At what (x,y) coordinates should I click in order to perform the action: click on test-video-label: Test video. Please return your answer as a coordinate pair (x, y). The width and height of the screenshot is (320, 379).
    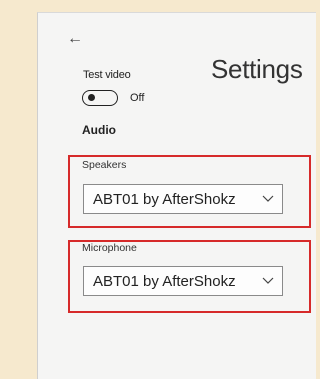
    Looking at the image, I should click on (107, 75).